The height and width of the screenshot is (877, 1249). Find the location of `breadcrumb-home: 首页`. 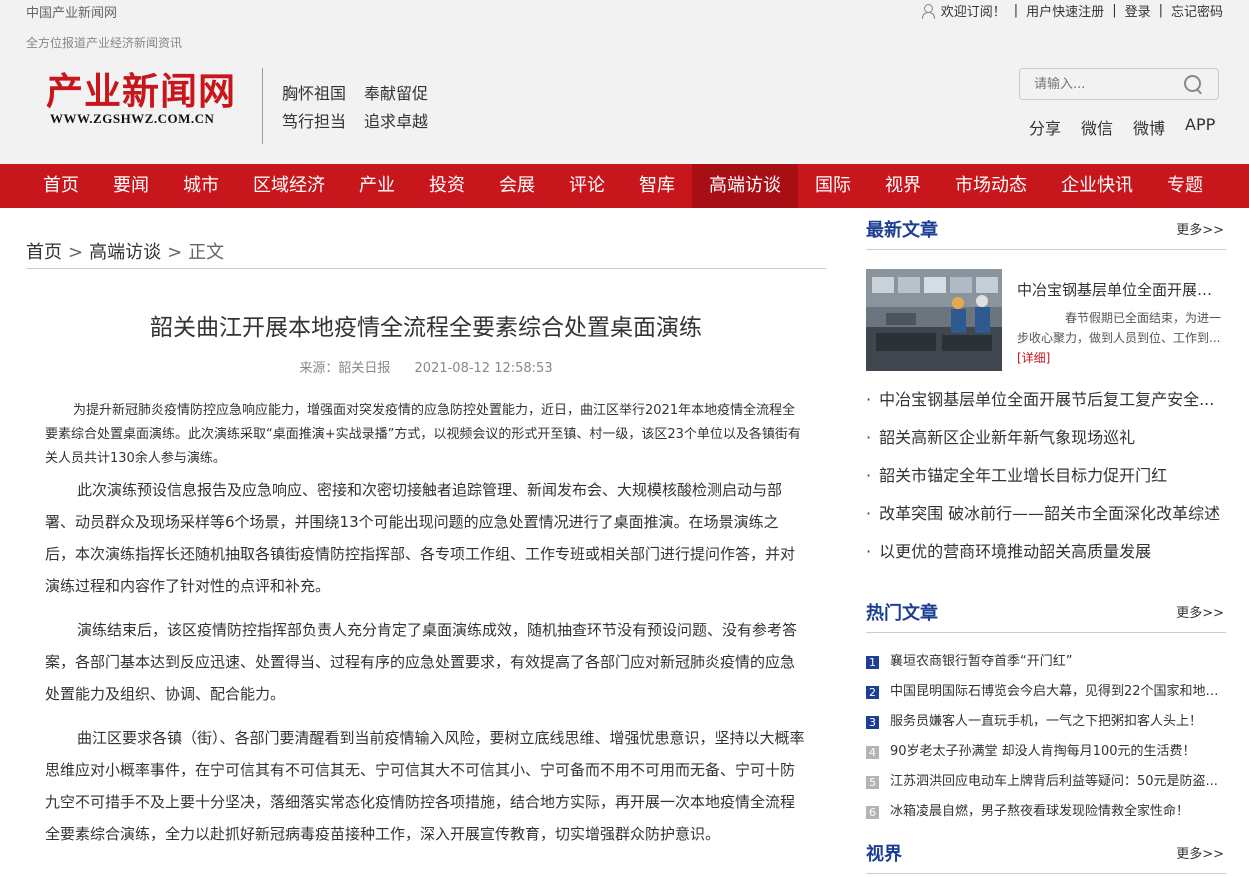

breadcrumb-home: 首页 is located at coordinates (44, 252).